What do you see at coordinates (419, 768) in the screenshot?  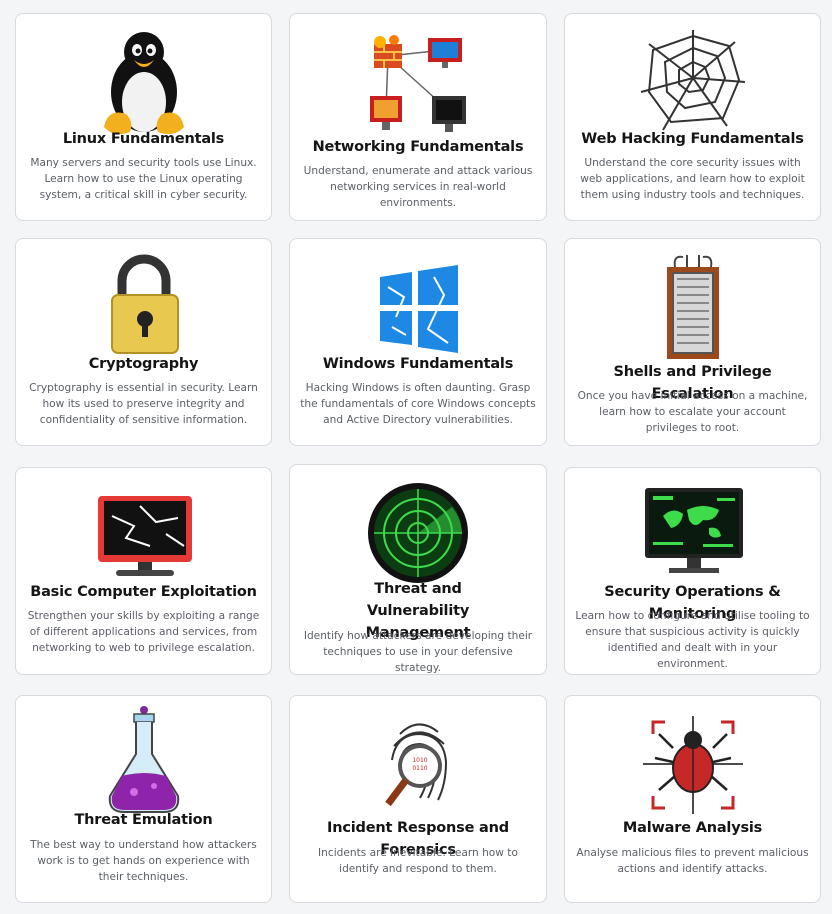 I see `svg-text: 0110` at bounding box center [419, 768].